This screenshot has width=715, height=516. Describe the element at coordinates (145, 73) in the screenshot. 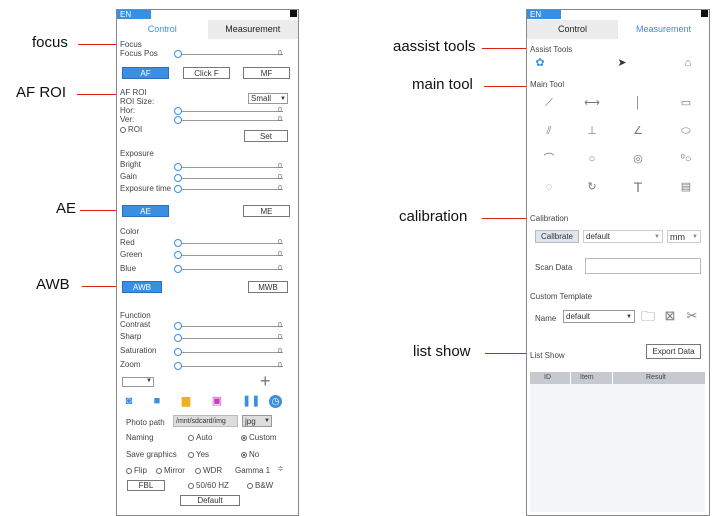

I see `af-button: AF` at that location.